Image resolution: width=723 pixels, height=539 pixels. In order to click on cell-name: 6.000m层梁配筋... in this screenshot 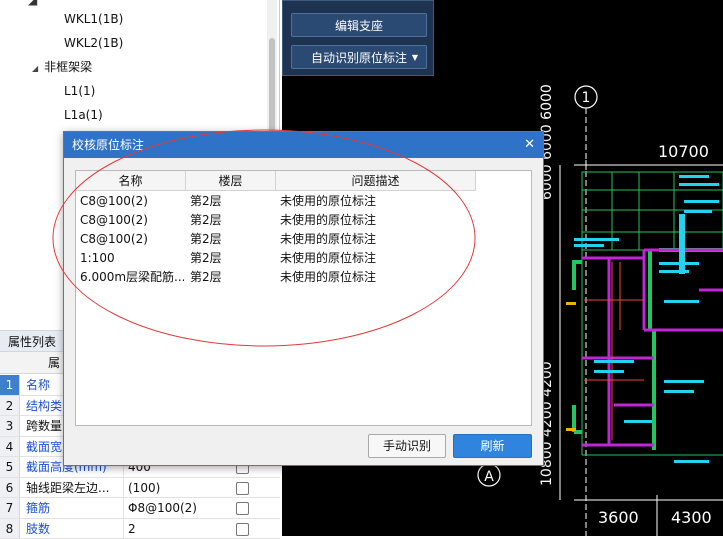, I will do `click(132, 277)`.